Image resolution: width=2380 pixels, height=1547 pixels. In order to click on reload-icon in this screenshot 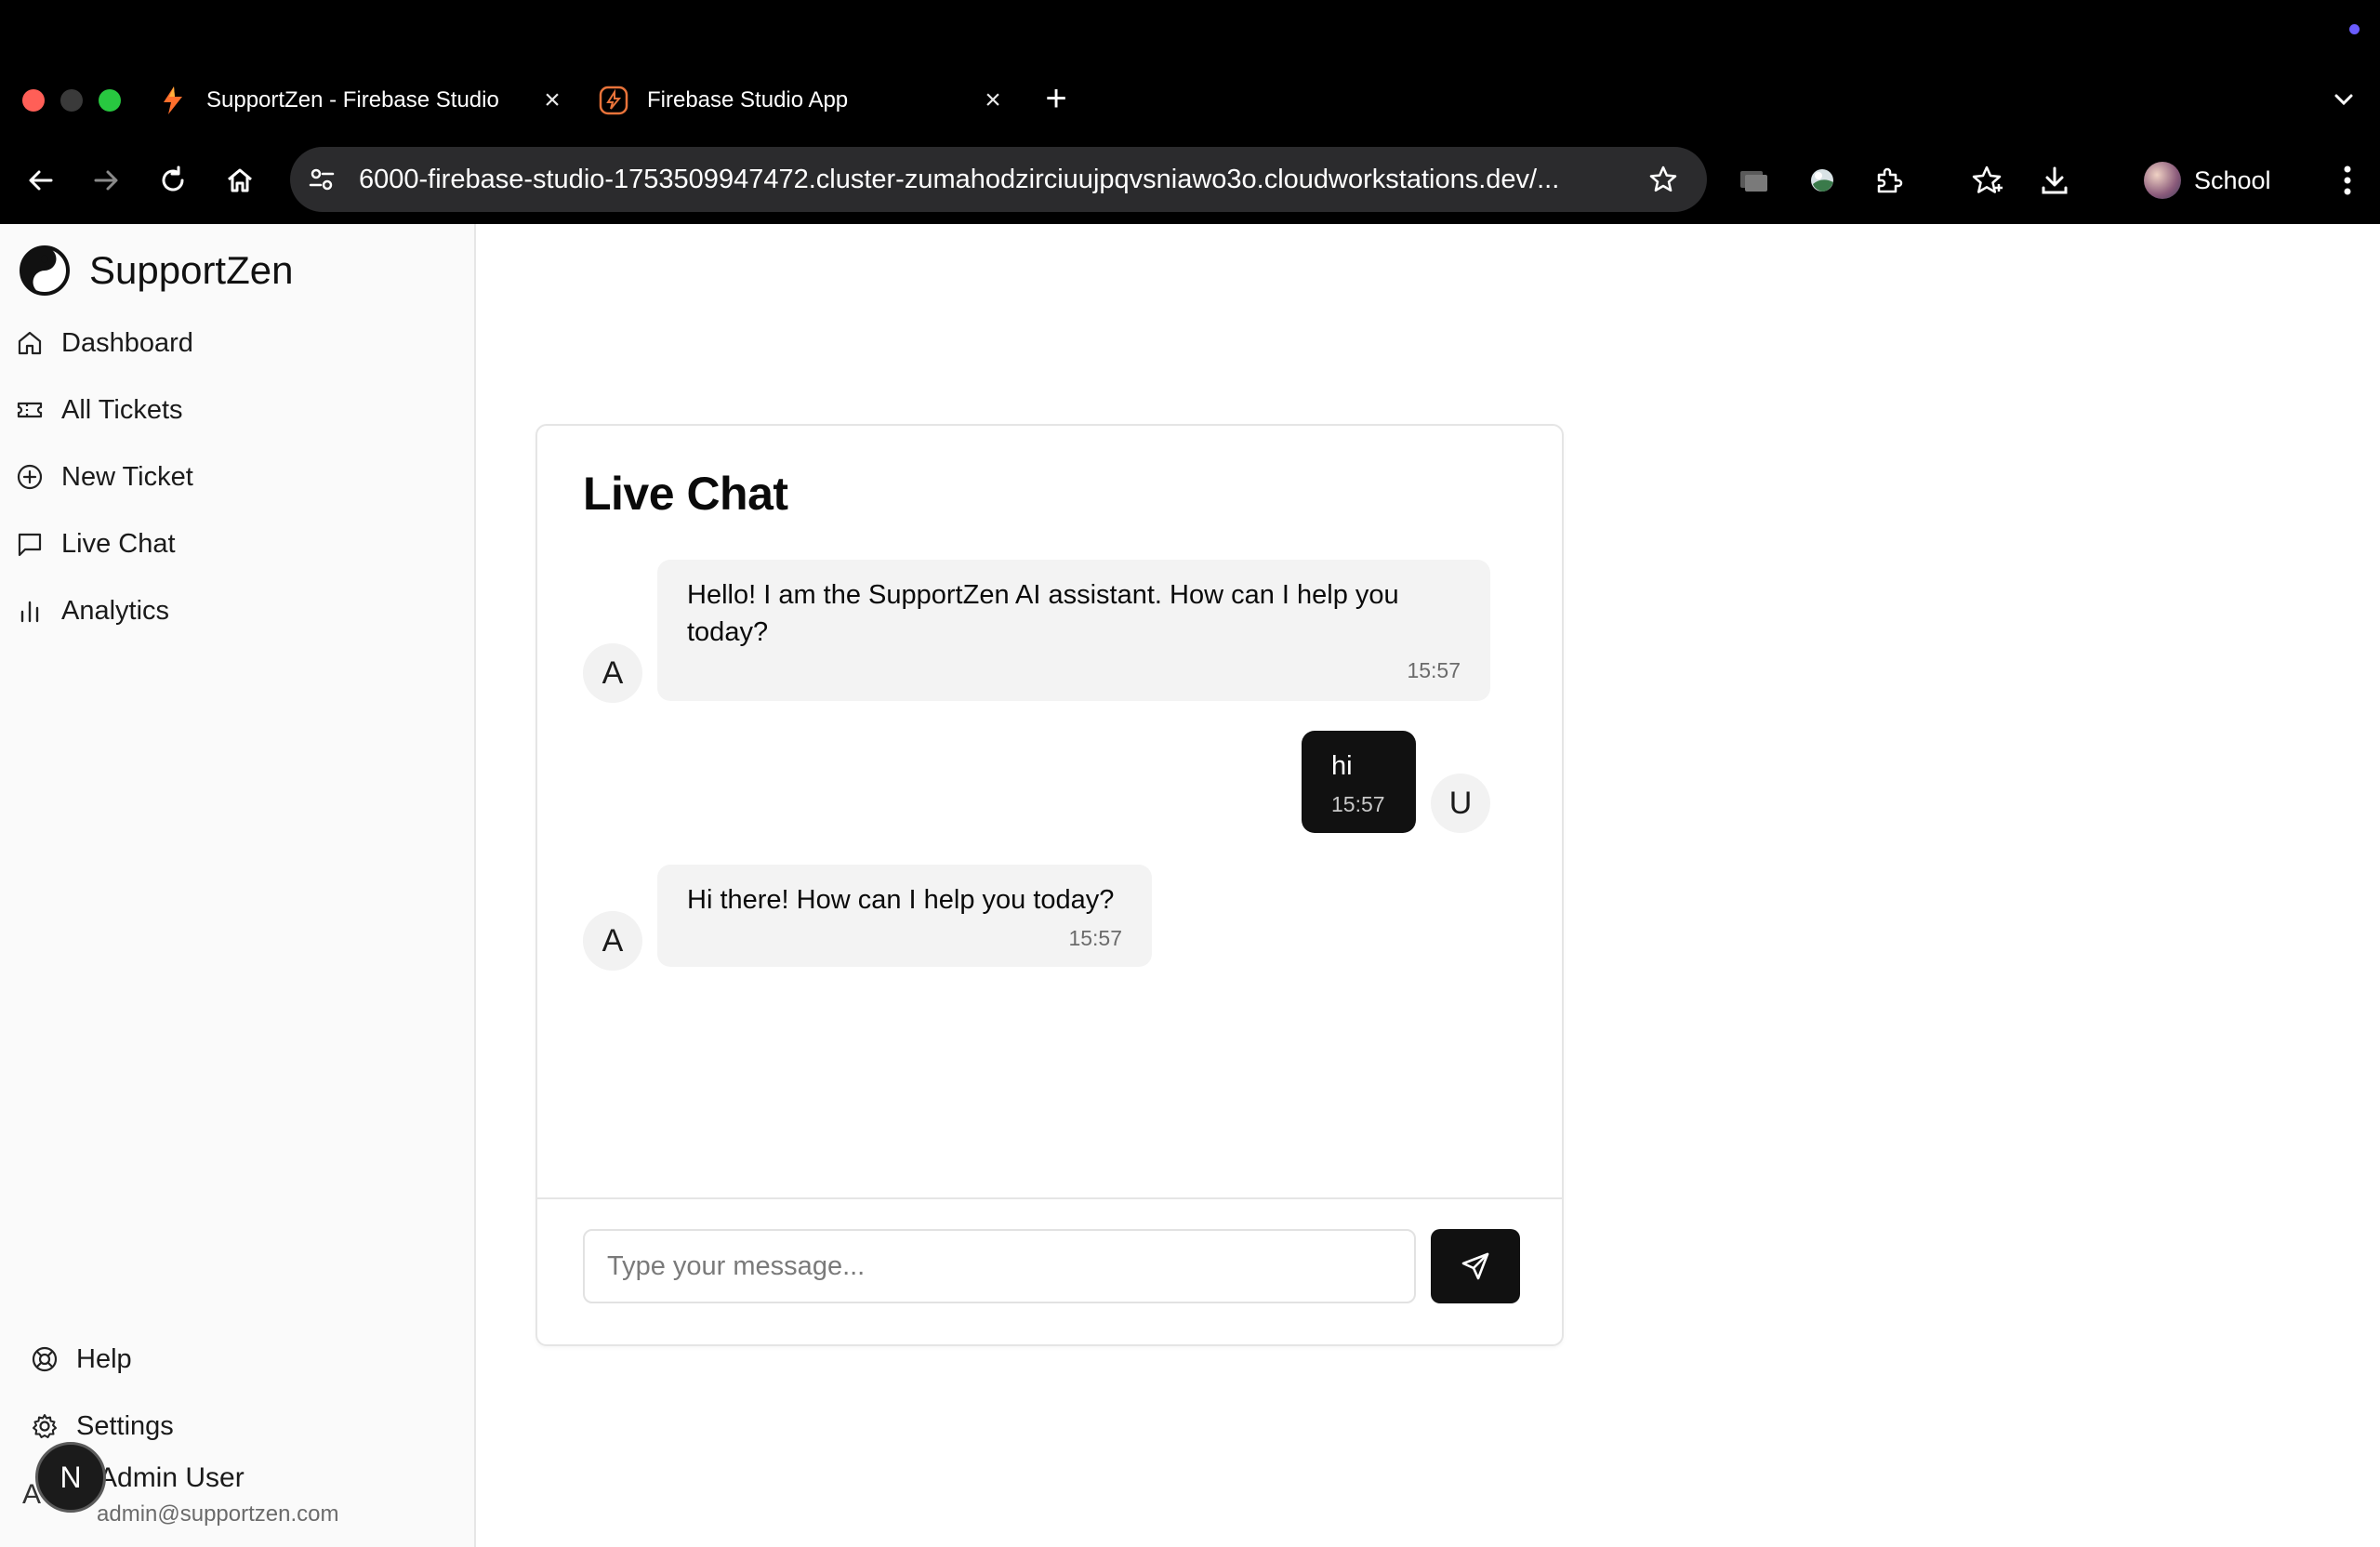, I will do `click(172, 180)`.